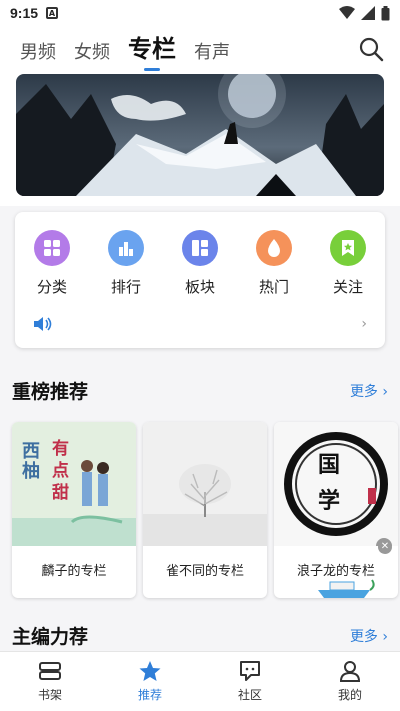 This screenshot has height=711, width=400. I want to click on star-icon, so click(150, 671).